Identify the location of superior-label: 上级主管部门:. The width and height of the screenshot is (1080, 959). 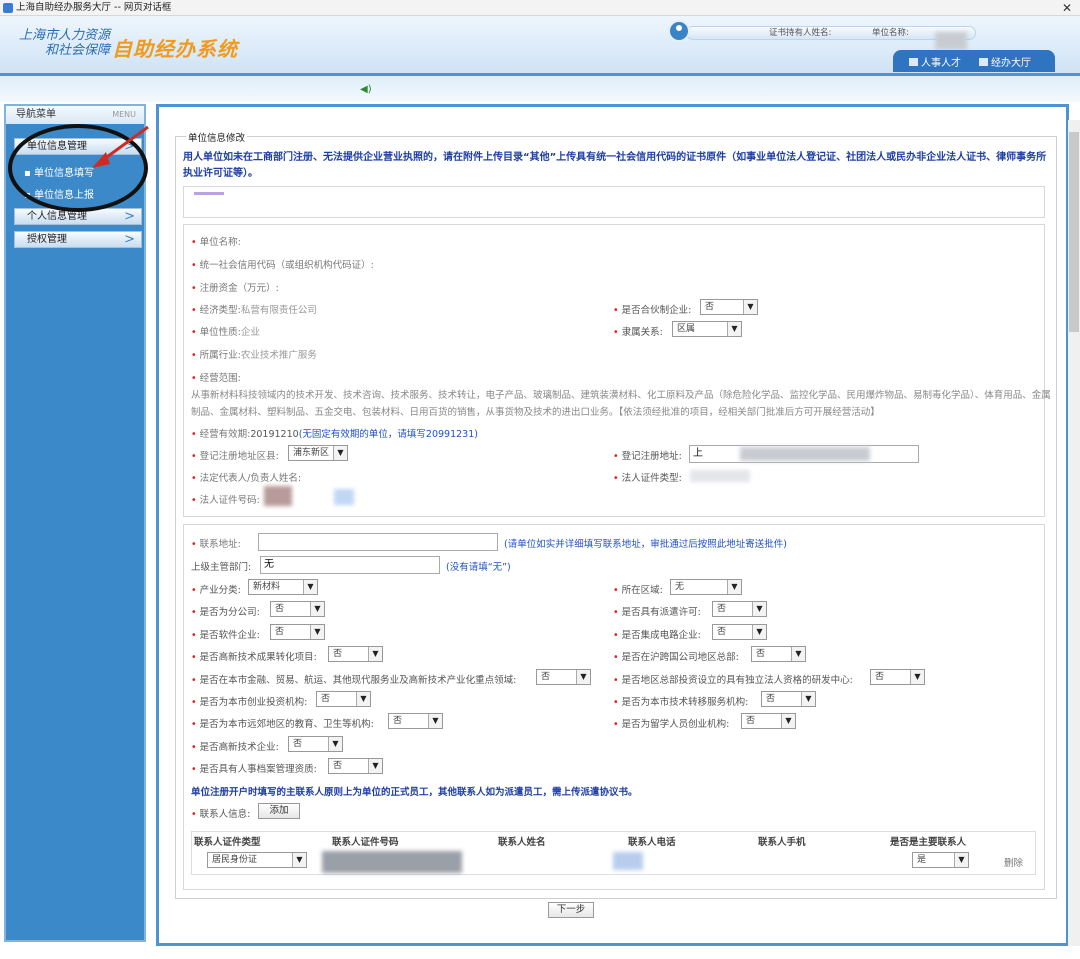
(221, 567).